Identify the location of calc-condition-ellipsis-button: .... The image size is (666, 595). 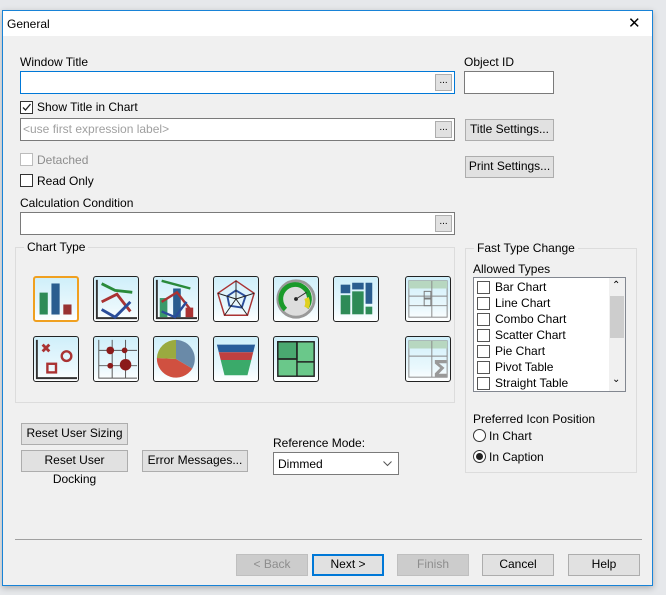
(443, 223).